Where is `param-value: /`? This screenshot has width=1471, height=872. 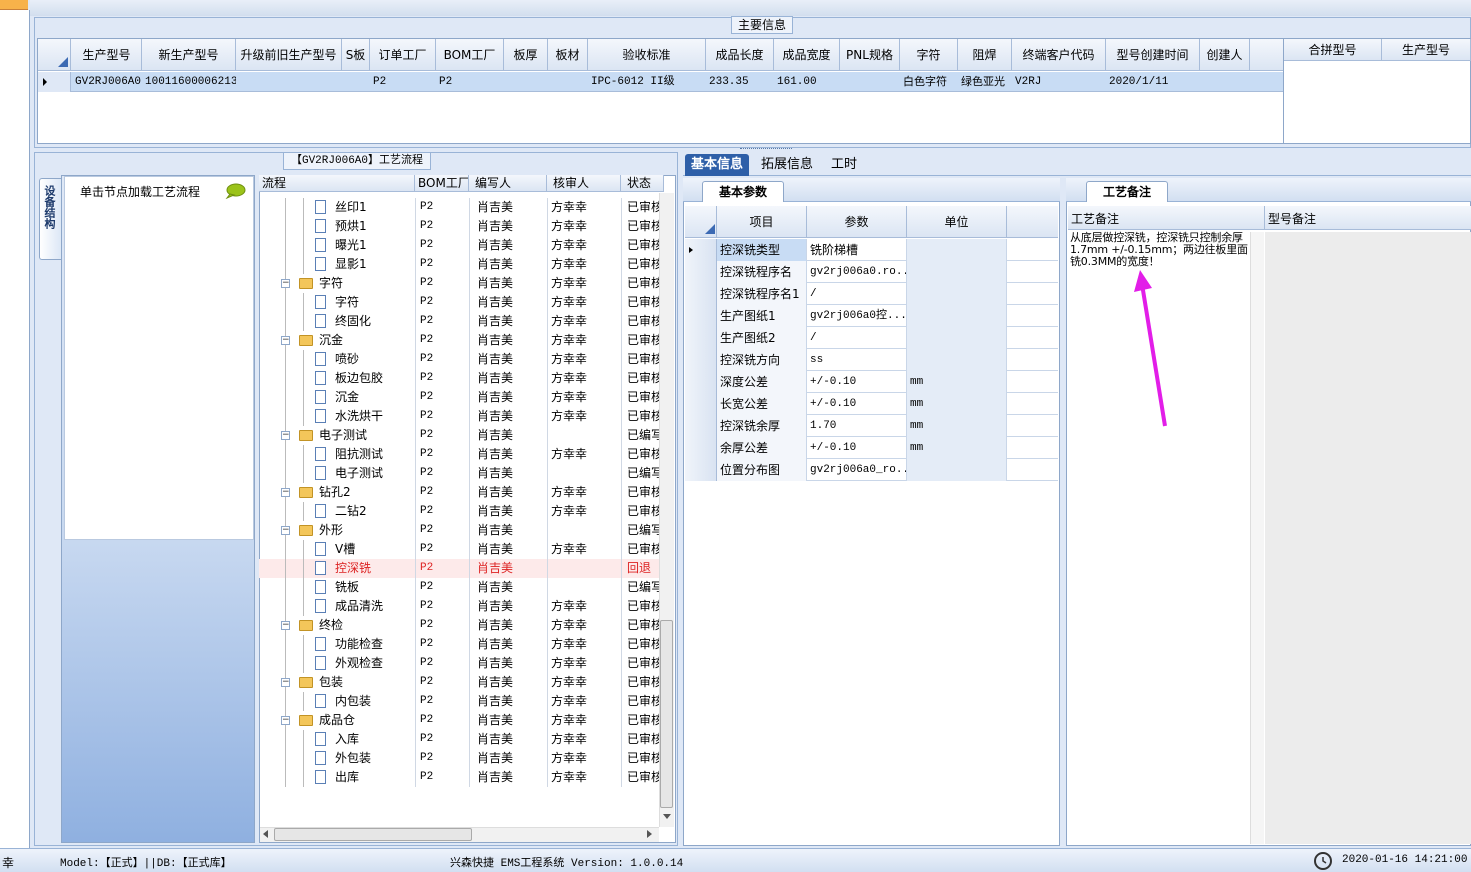
param-value: / is located at coordinates (857, 294).